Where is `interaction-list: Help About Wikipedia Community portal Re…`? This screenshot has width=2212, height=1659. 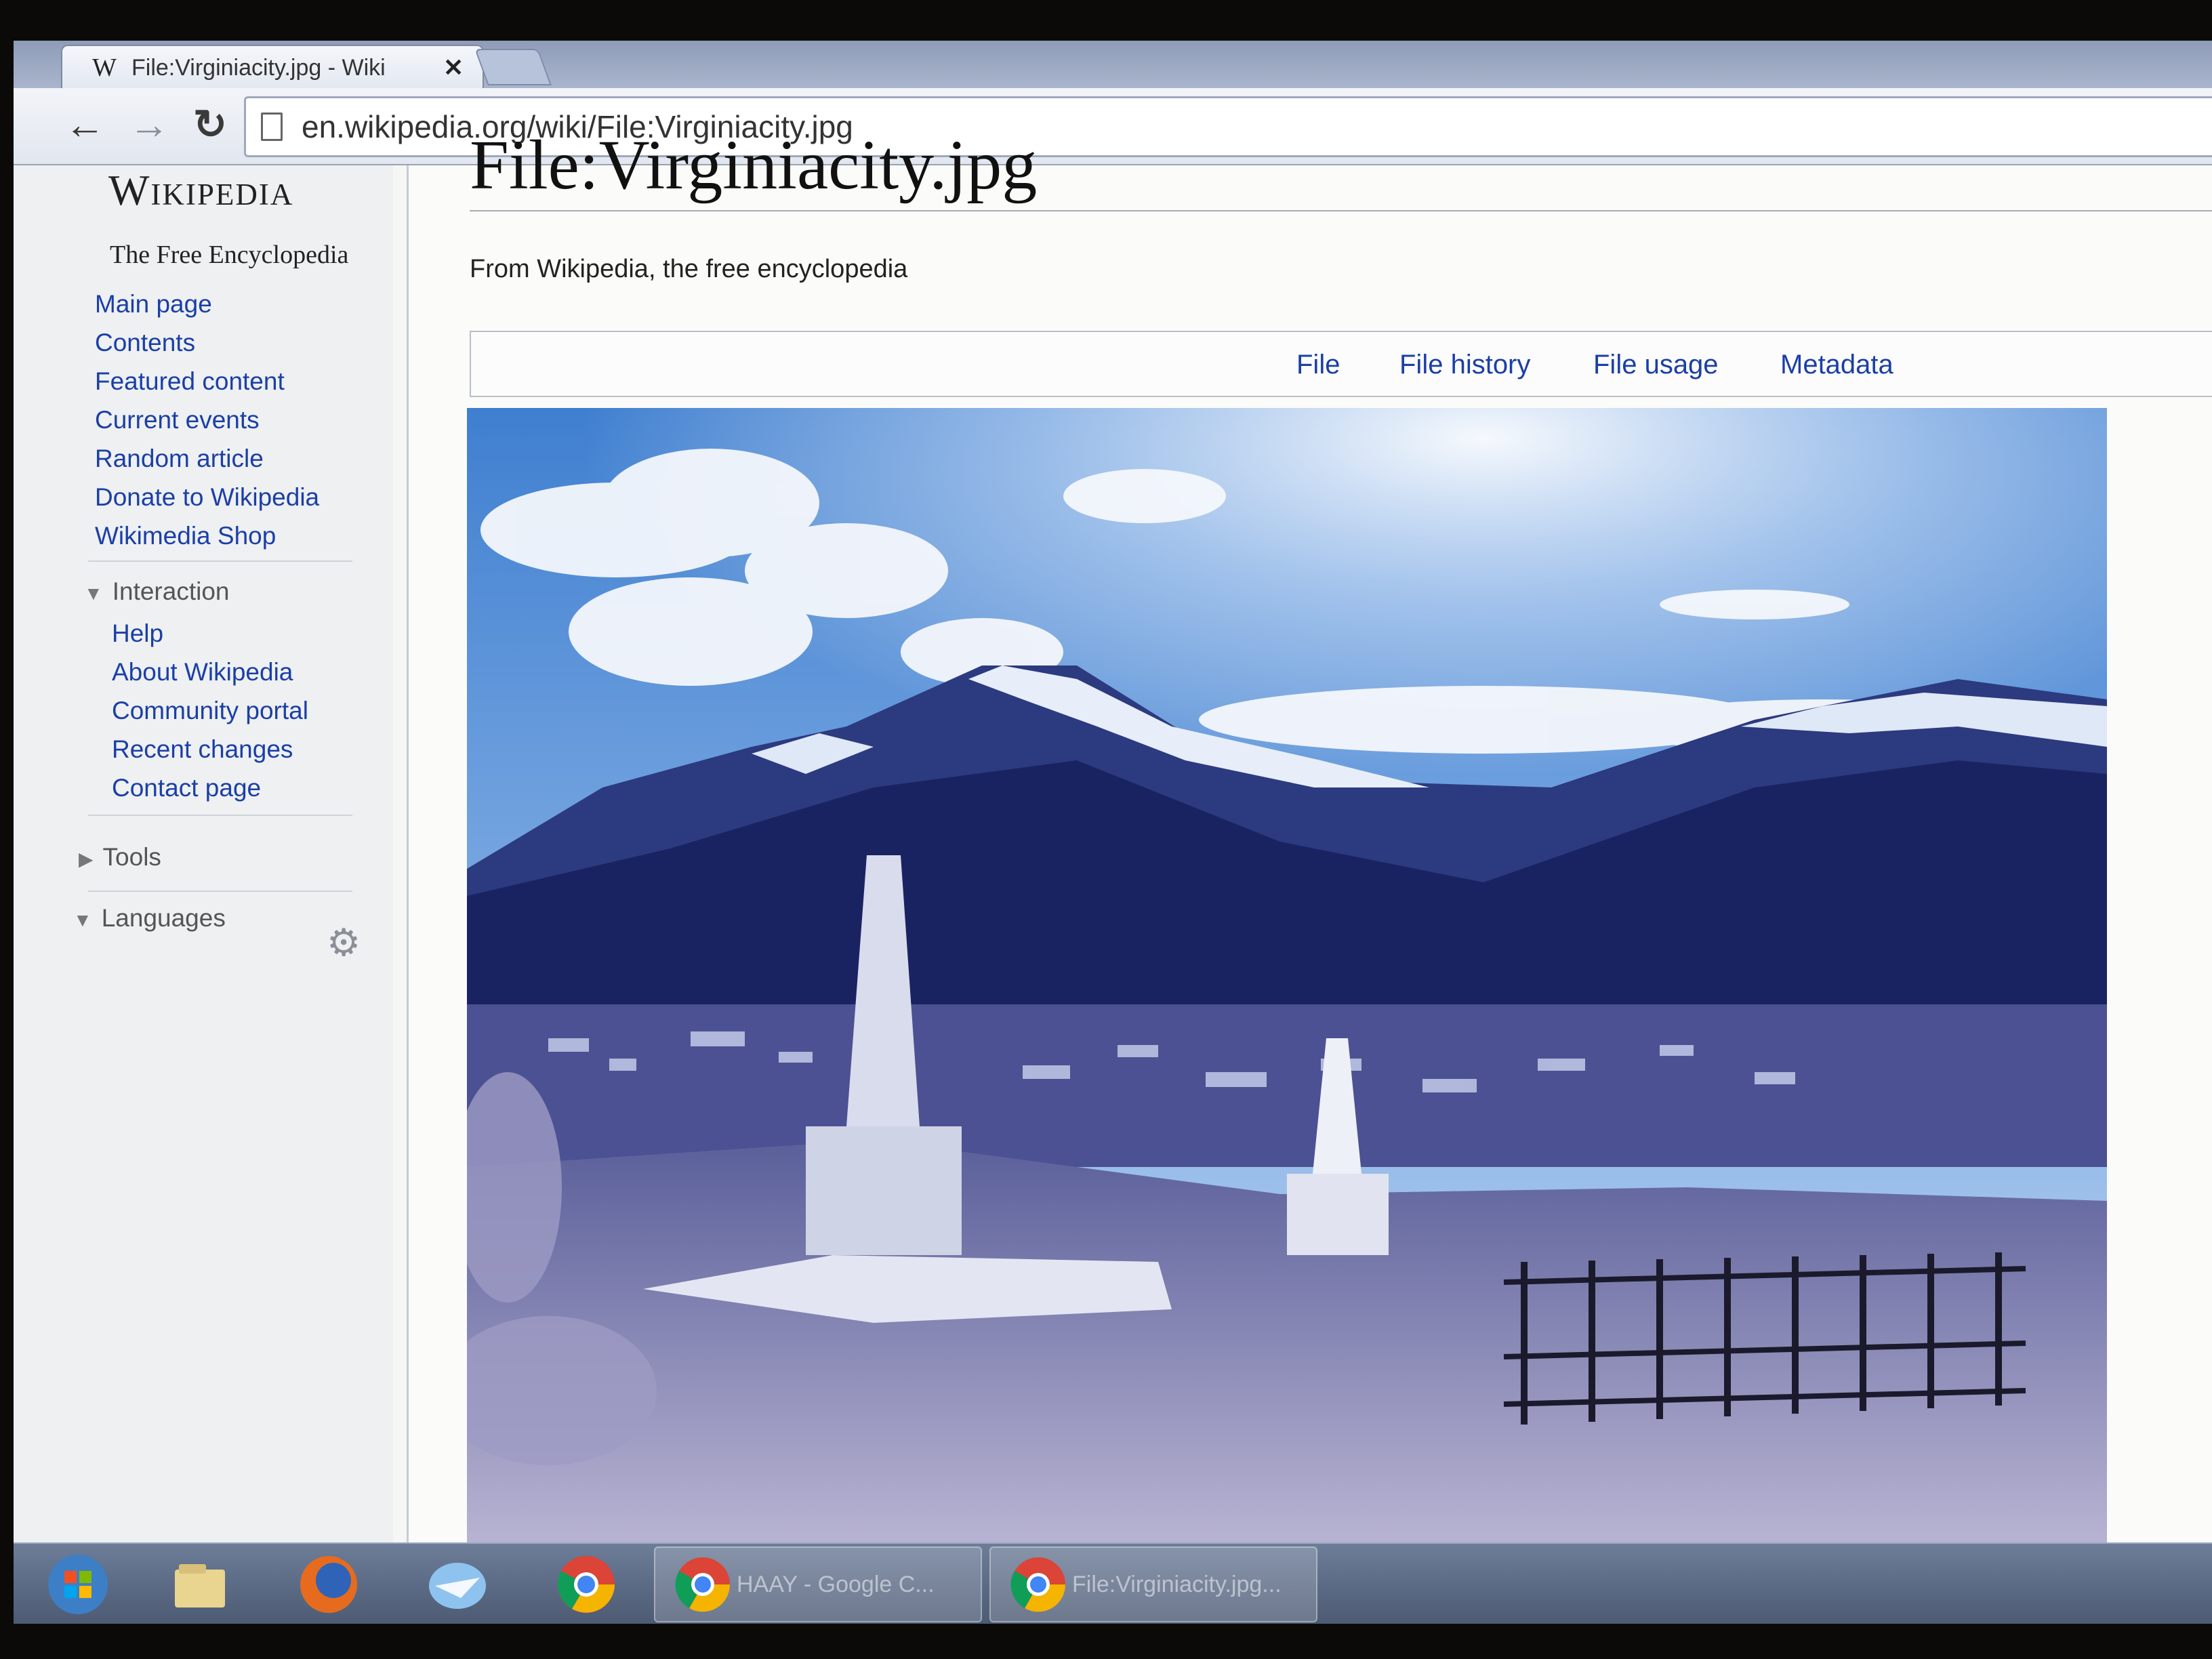 interaction-list: Help About Wikipedia Community portal Re… is located at coordinates (210, 710).